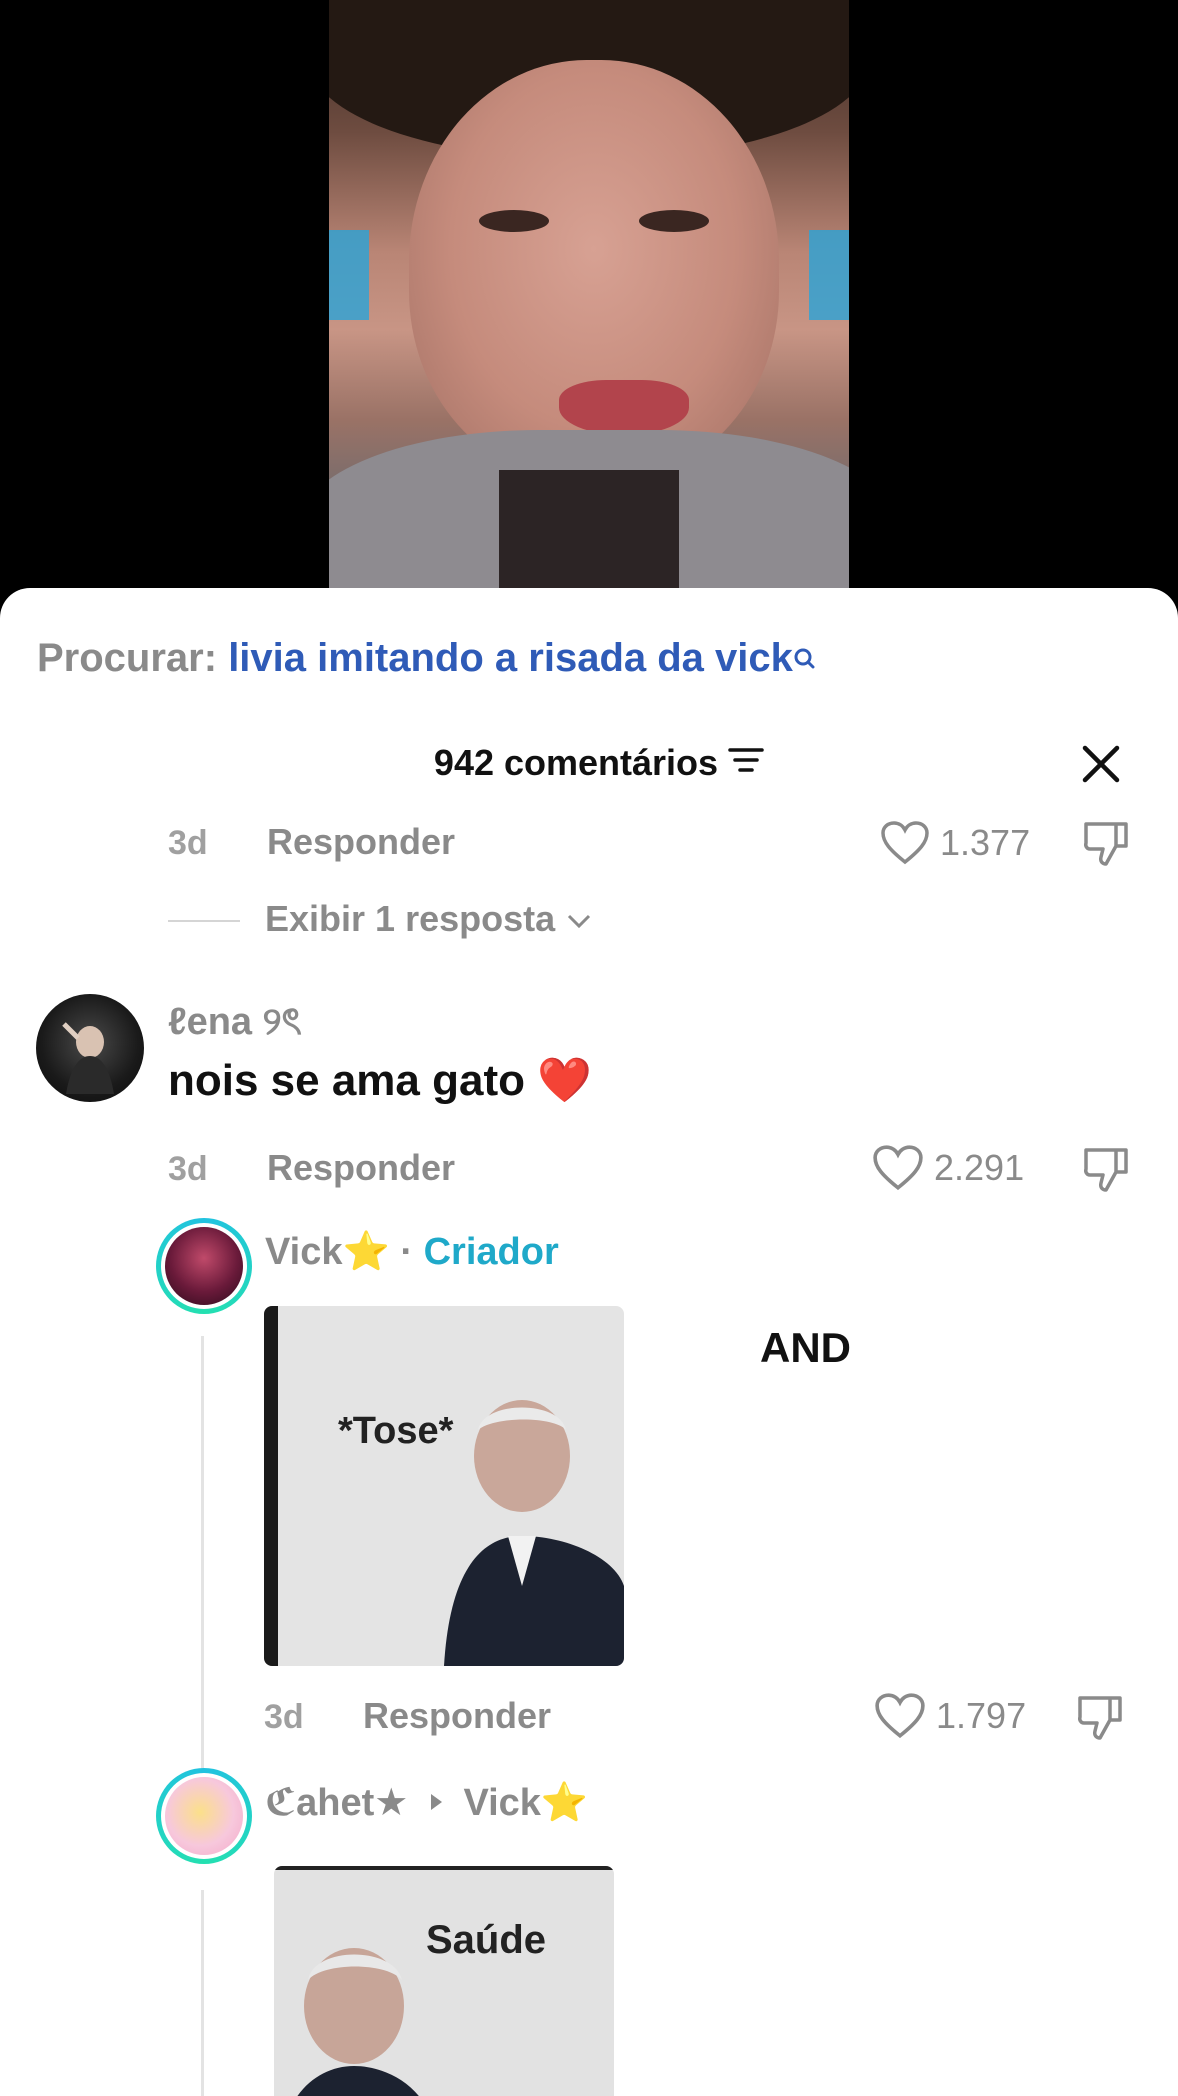 The width and height of the screenshot is (1178, 2096). I want to click on like-count: 1.797, so click(981, 1715).